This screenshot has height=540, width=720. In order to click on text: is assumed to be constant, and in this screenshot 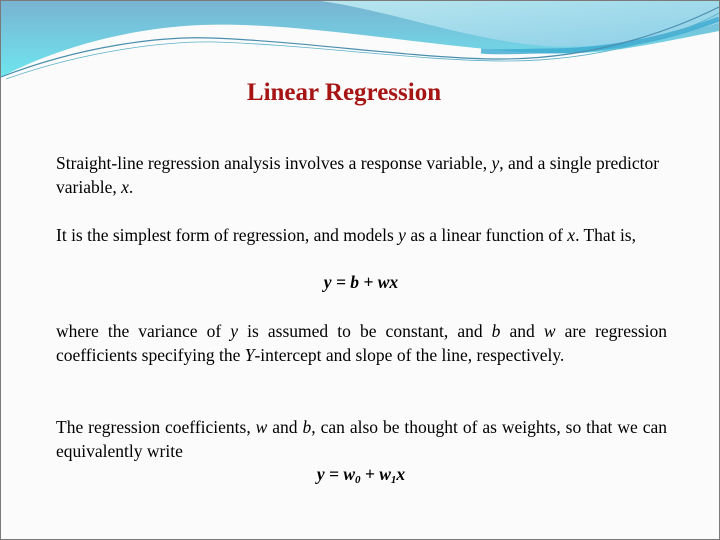, I will do `click(365, 331)`.